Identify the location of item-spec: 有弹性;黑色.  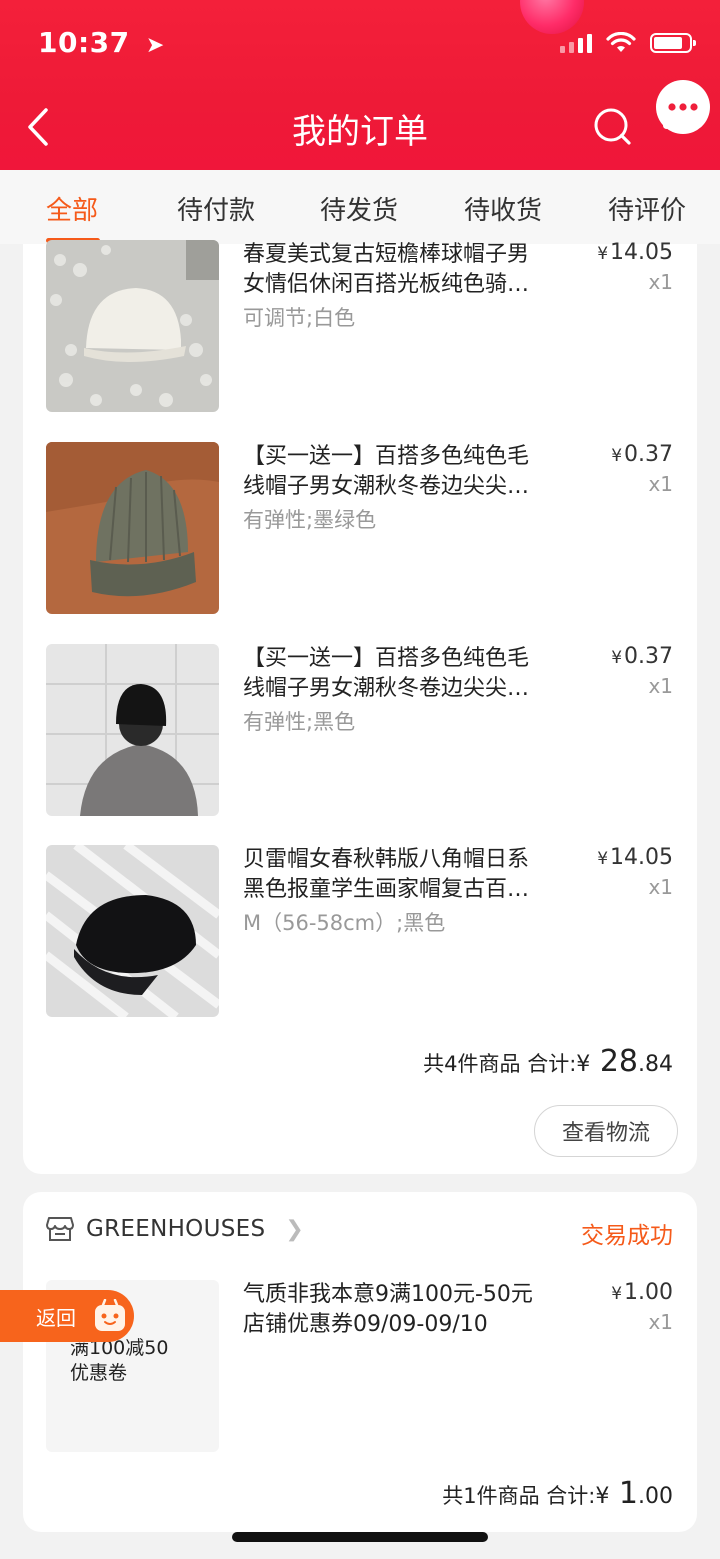
(299, 722).